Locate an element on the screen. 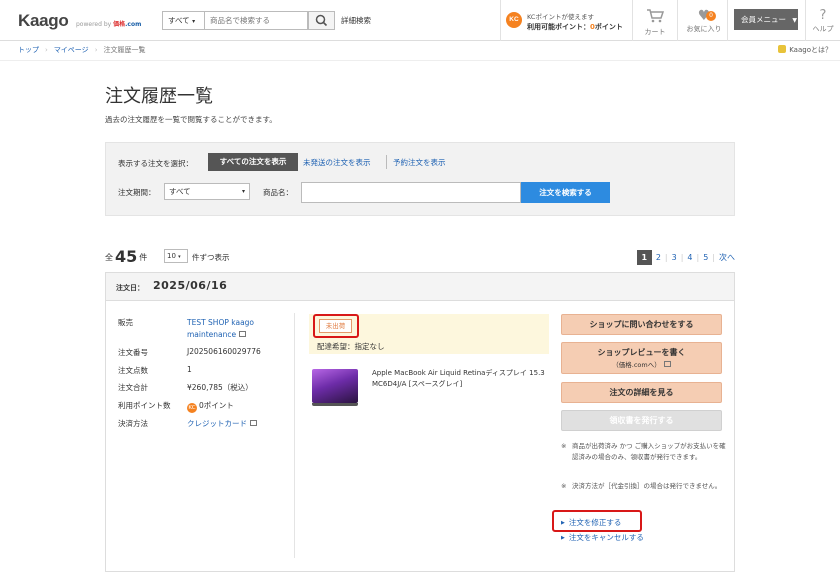 The image size is (840, 580). tab-divider is located at coordinates (386, 162).